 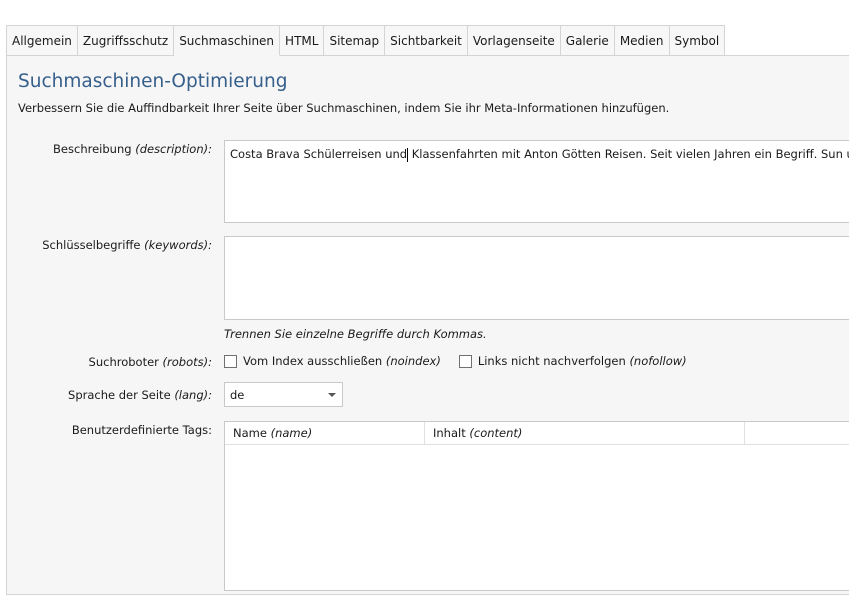 I want to click on tab-galerie: Galerie, so click(x=587, y=40).